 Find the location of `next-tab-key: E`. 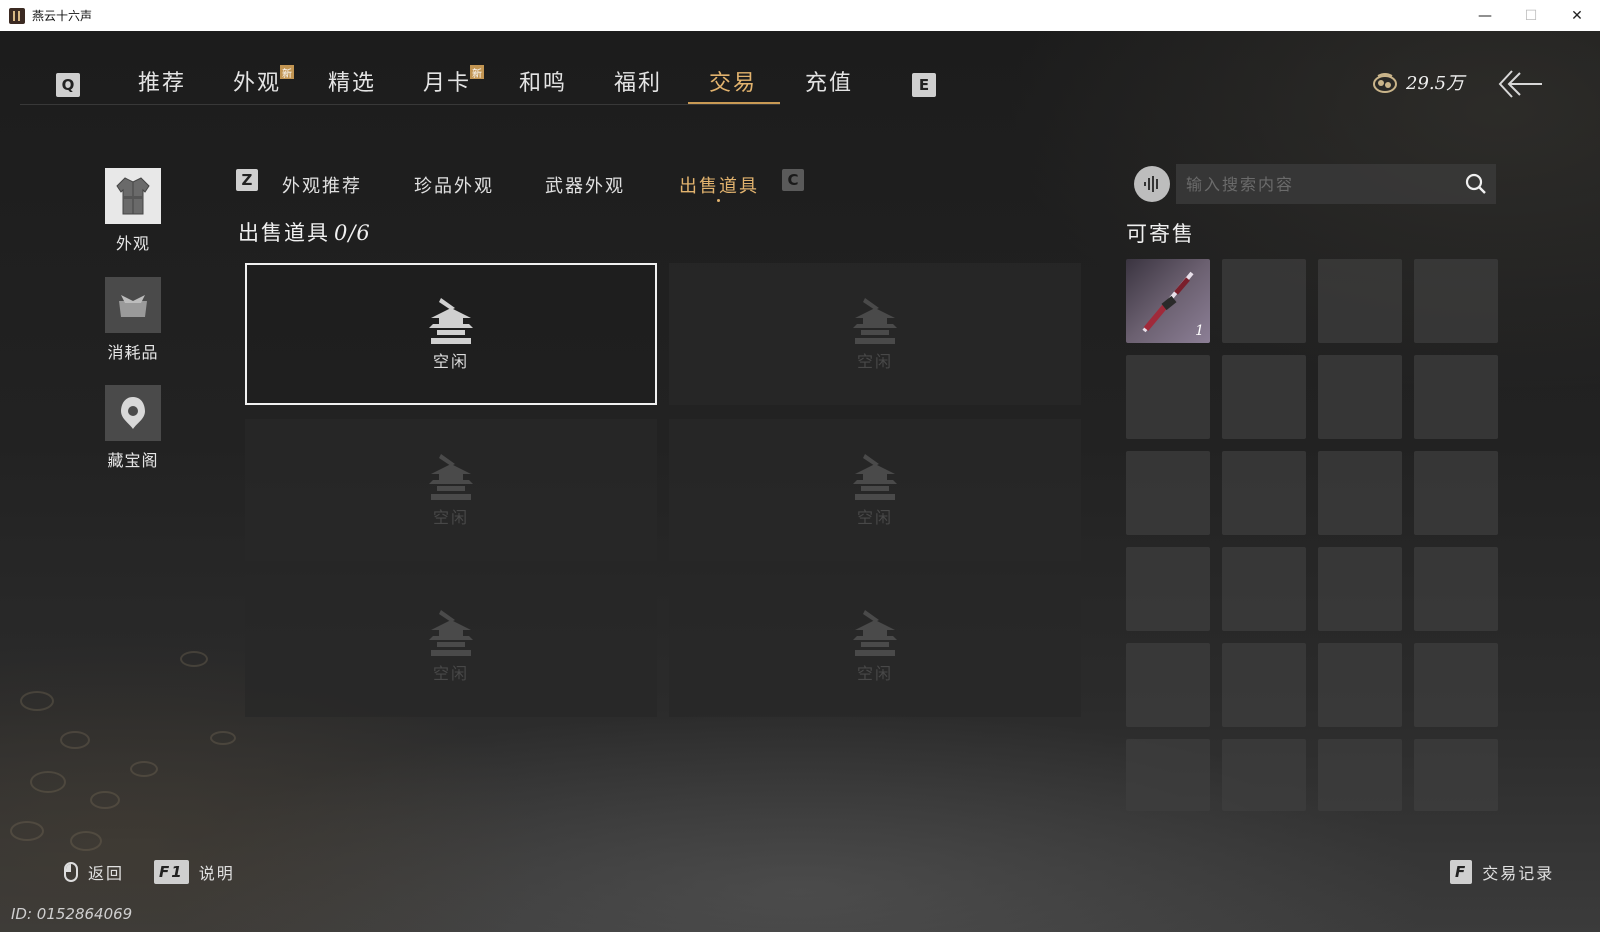

next-tab-key: E is located at coordinates (924, 85).